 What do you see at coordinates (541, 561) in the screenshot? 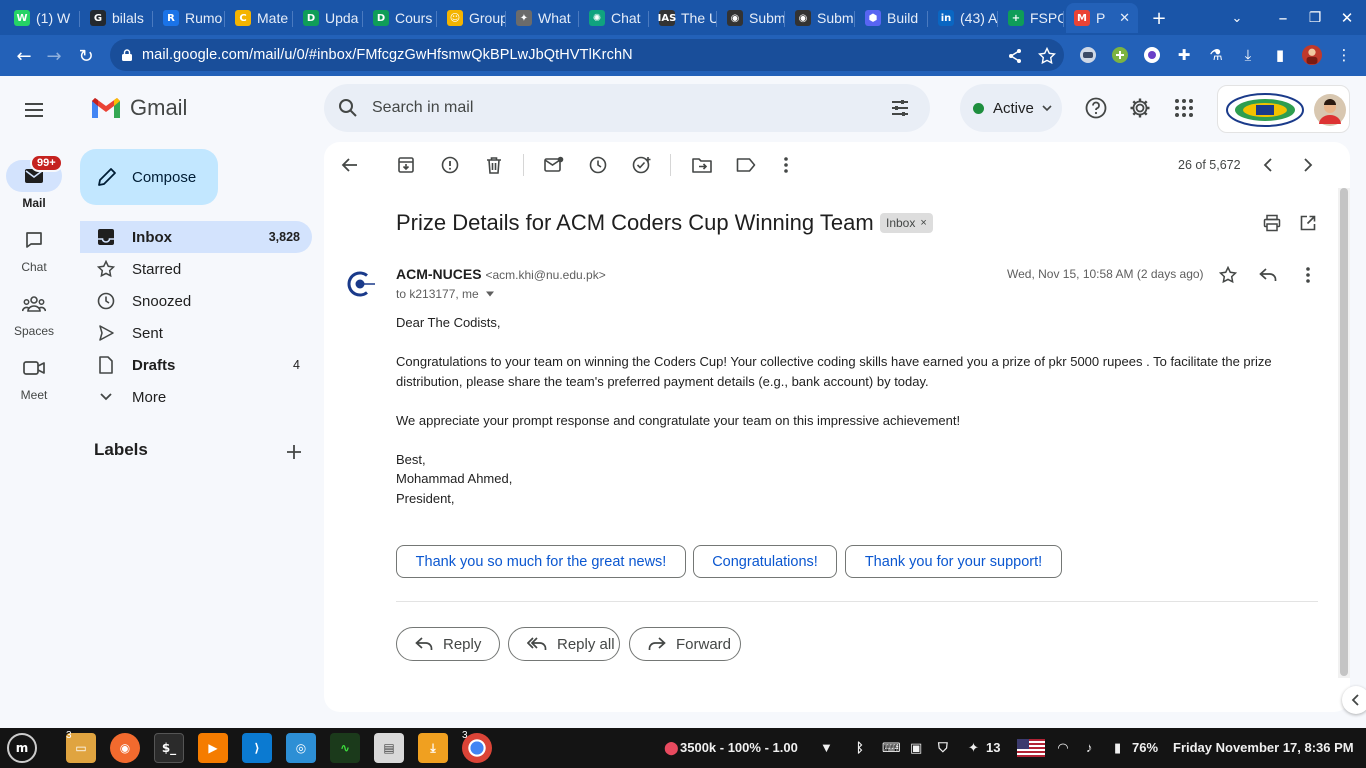
I see `smart-reply-1: Thank you so much for the great news!` at bounding box center [541, 561].